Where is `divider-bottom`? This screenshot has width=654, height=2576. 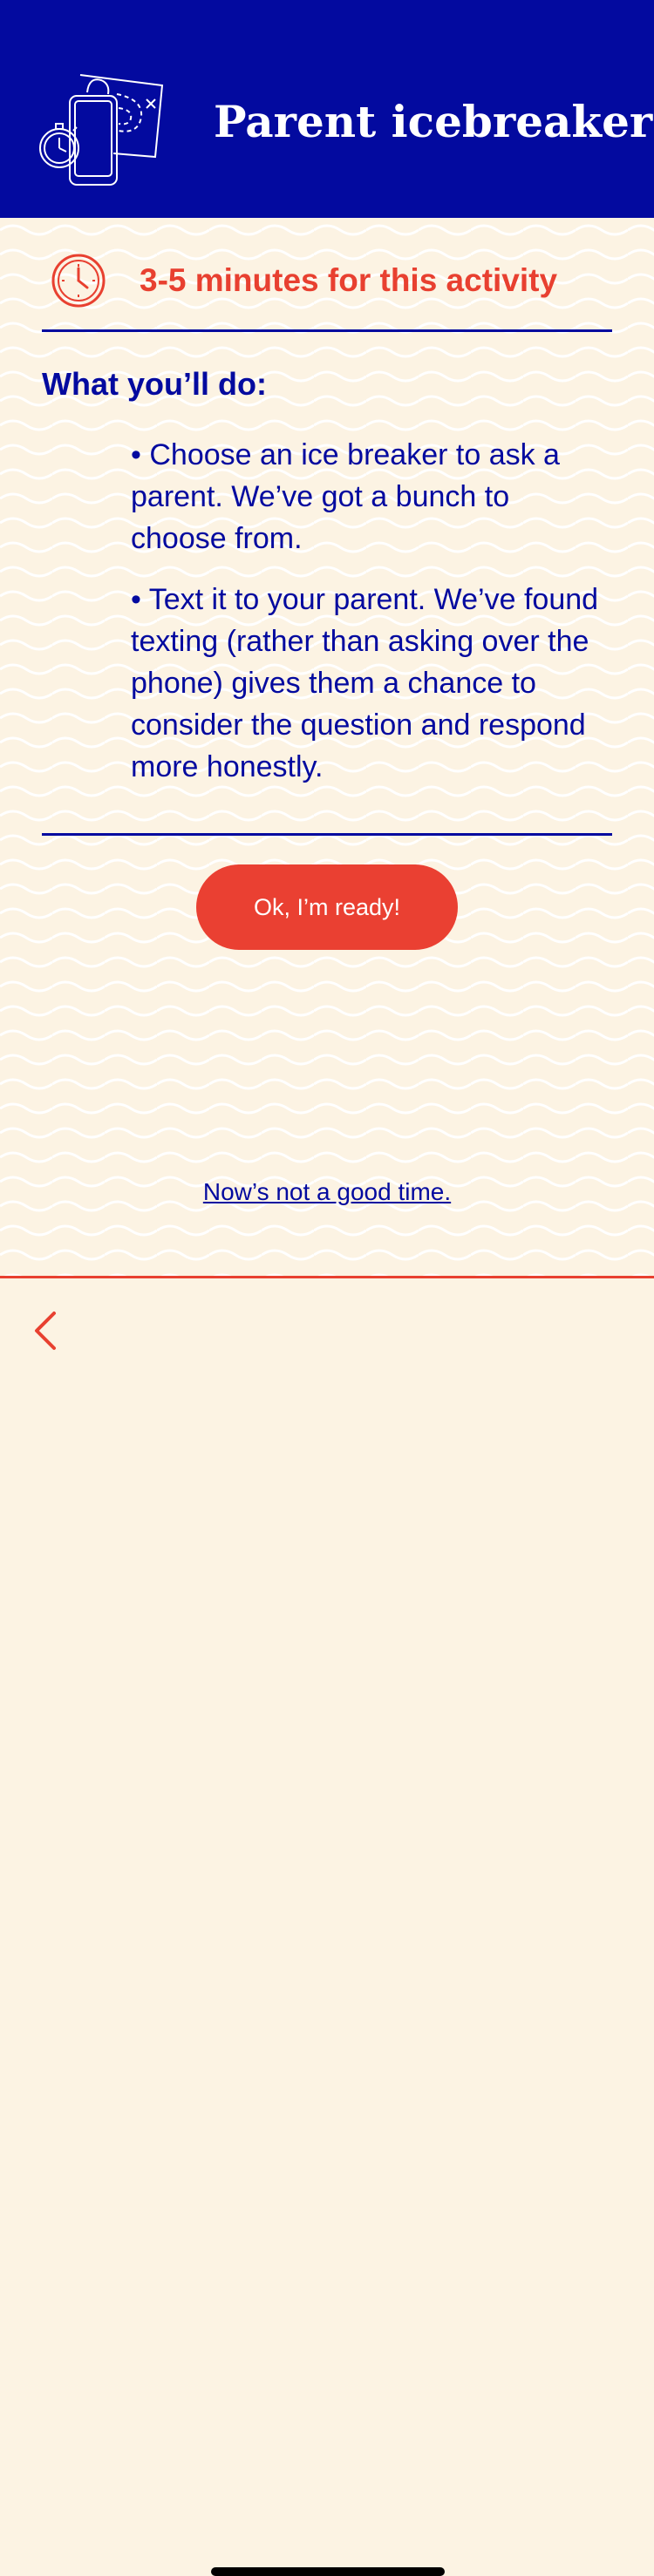 divider-bottom is located at coordinates (327, 835).